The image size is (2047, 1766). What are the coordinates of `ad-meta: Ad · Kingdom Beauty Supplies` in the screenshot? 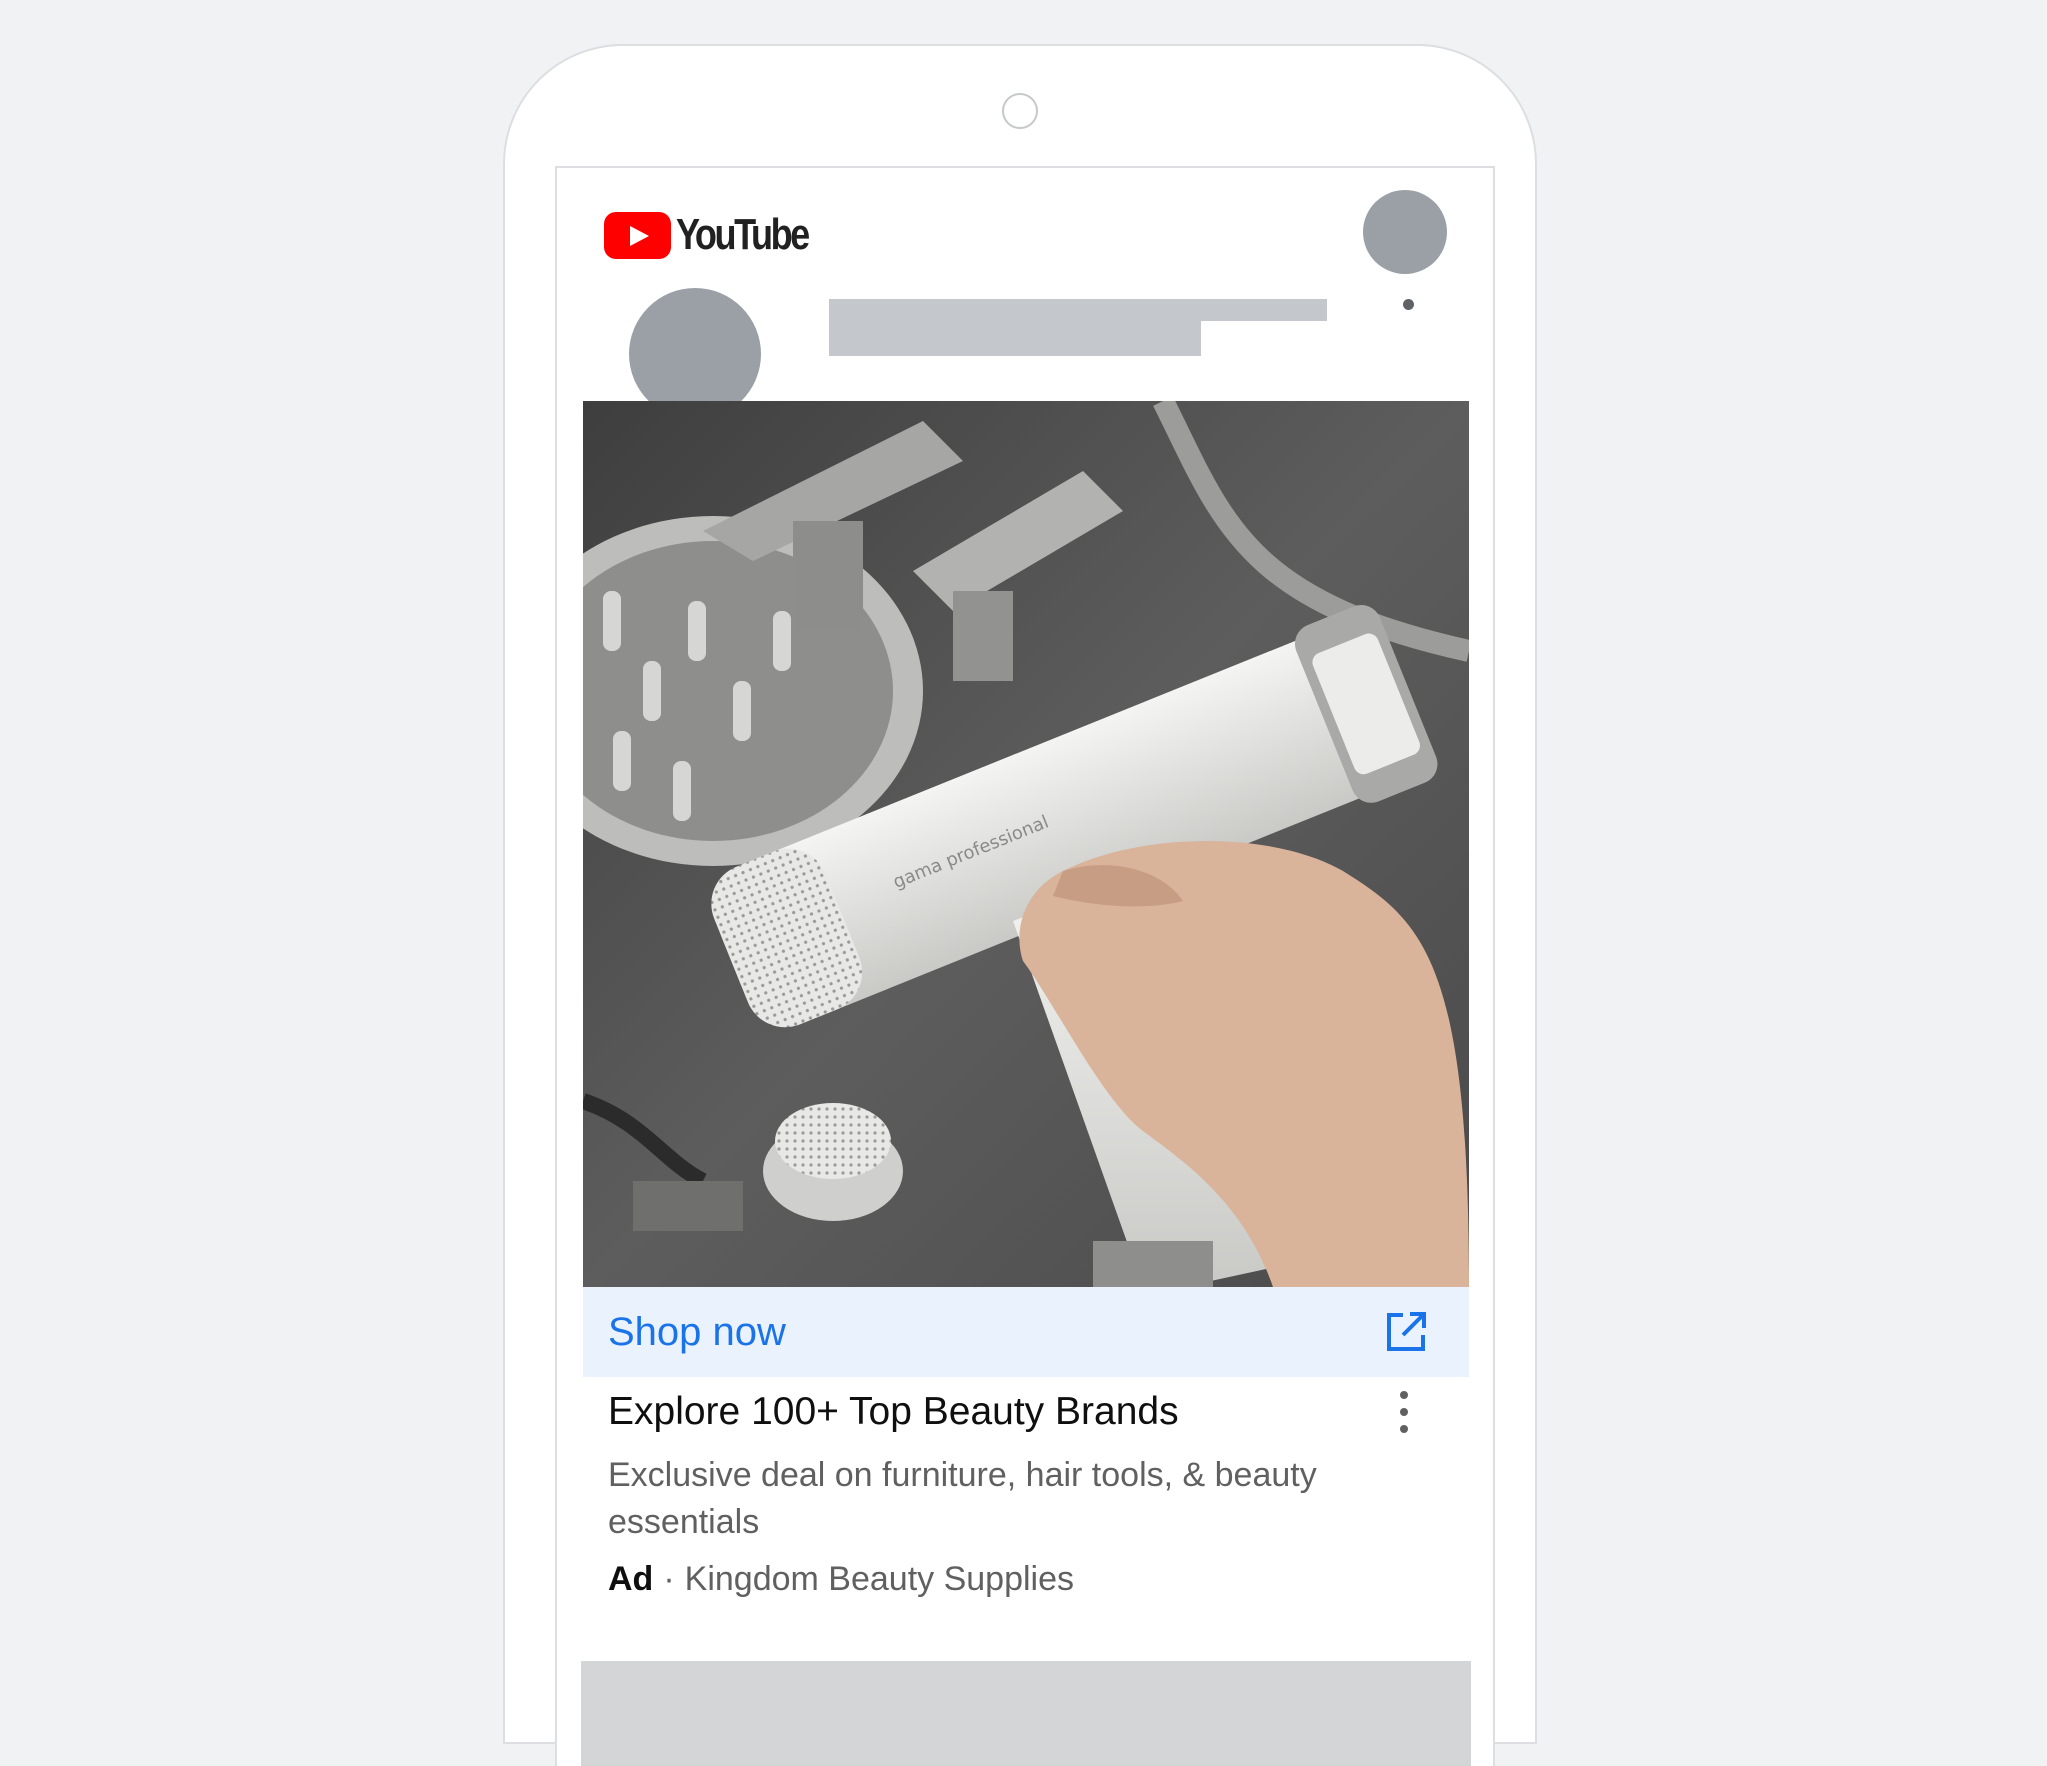 It's located at (841, 1579).